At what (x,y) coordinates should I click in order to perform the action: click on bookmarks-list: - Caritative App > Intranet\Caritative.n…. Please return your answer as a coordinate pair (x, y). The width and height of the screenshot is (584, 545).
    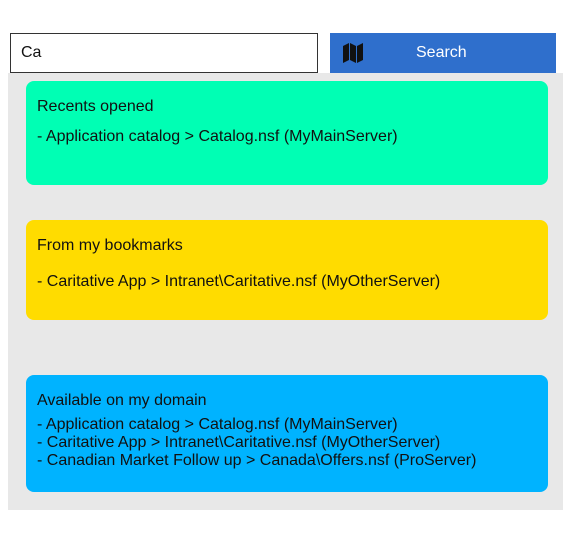
    Looking at the image, I should click on (238, 282).